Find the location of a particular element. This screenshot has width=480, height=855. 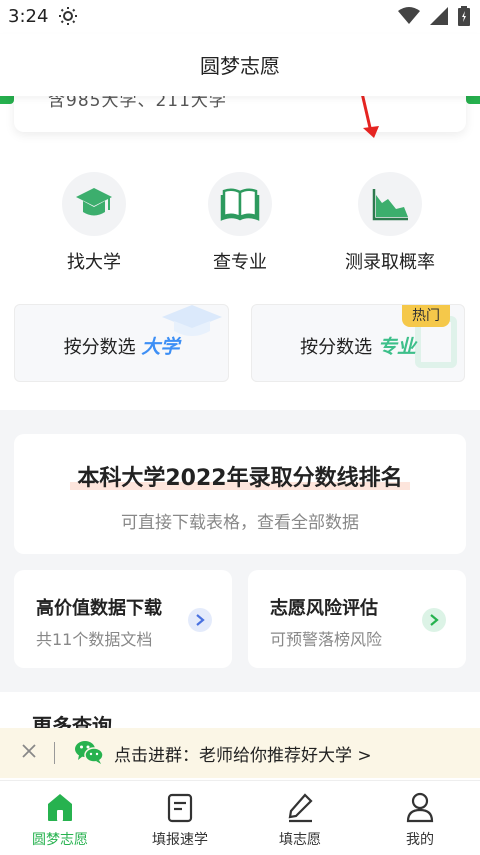

app-header: 圆梦志愿 is located at coordinates (240, 65).